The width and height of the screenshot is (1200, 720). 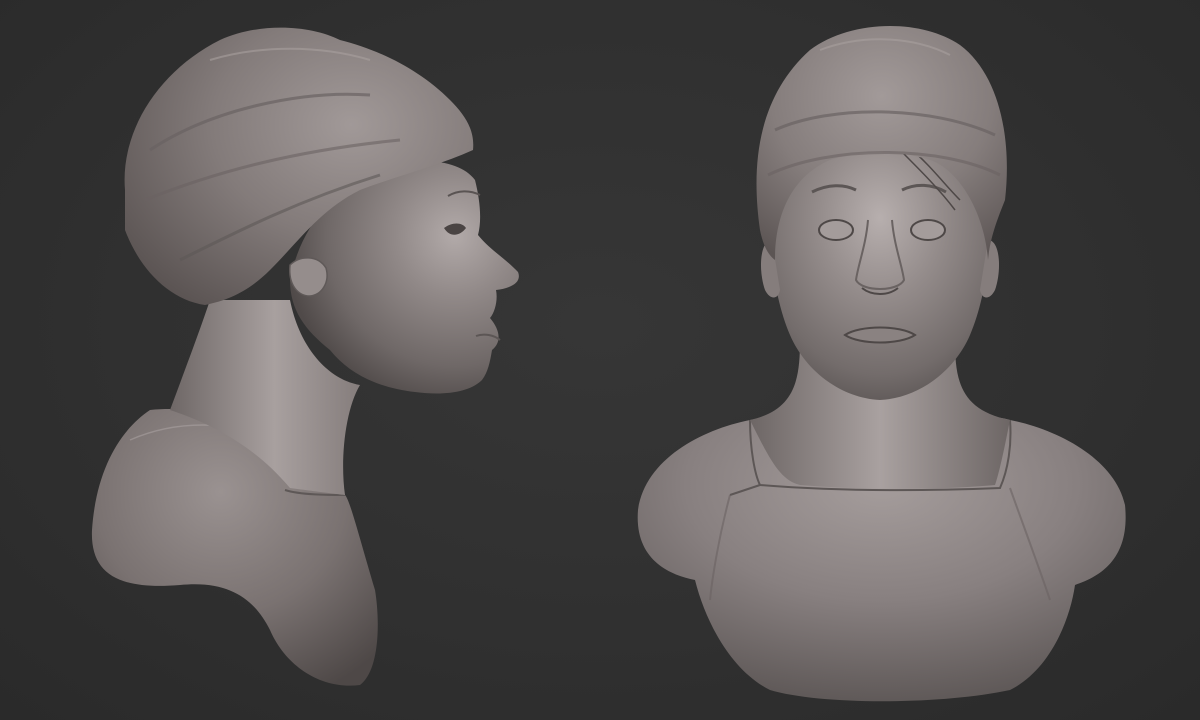 What do you see at coordinates (836, 230) in the screenshot?
I see `front-eye-left` at bounding box center [836, 230].